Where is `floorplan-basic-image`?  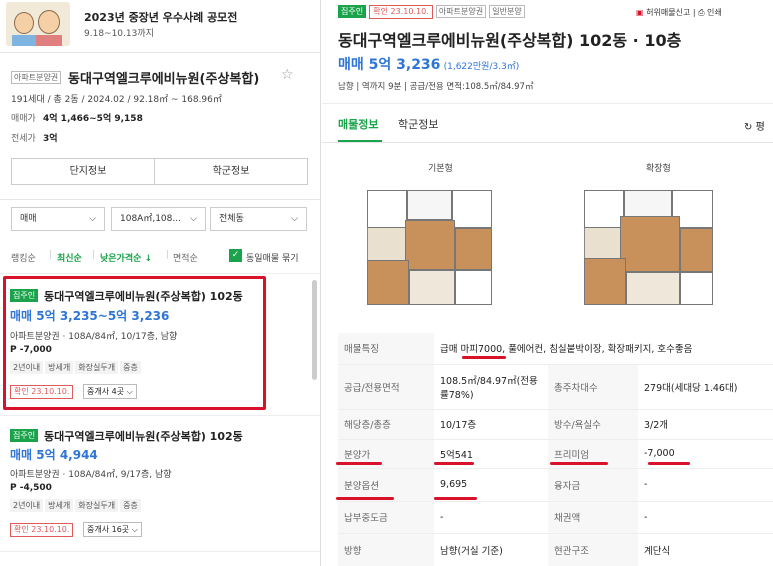
floorplan-basic-image is located at coordinates (429, 245).